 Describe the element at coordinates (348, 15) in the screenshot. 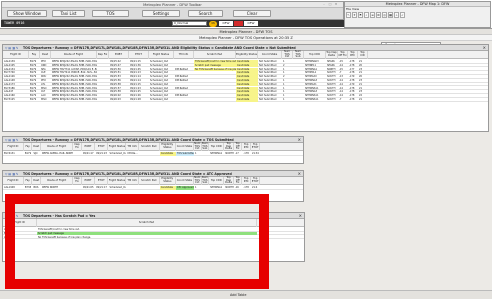

I see `pointer-icon: ↖` at that location.